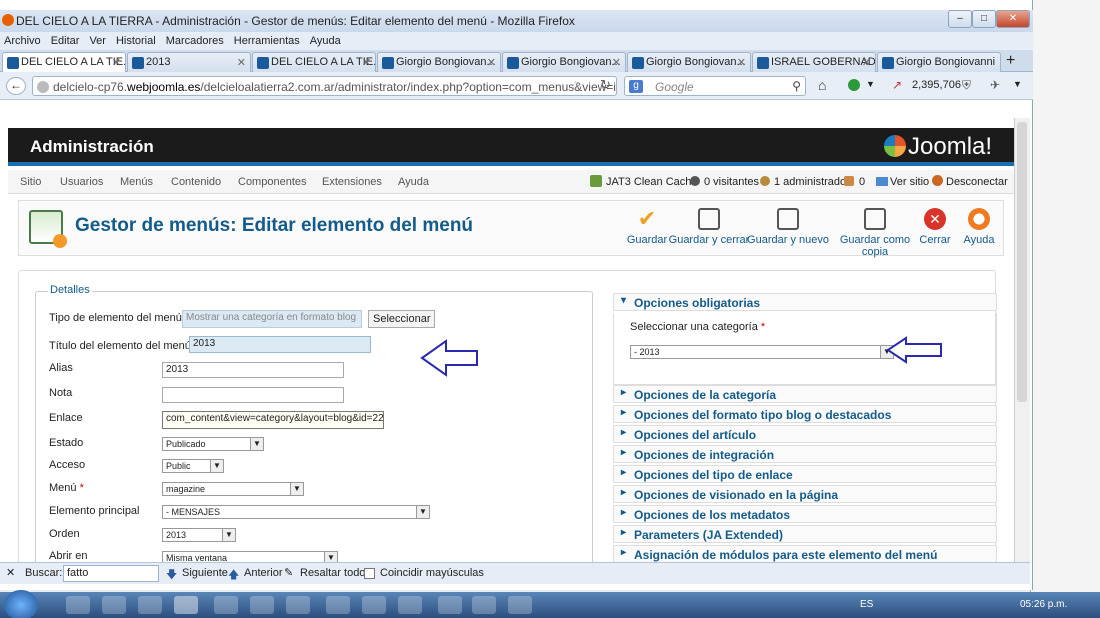 The height and width of the screenshot is (618, 1100). What do you see at coordinates (909, 182) in the screenshot?
I see `view-site-link: Ver sitio` at bounding box center [909, 182].